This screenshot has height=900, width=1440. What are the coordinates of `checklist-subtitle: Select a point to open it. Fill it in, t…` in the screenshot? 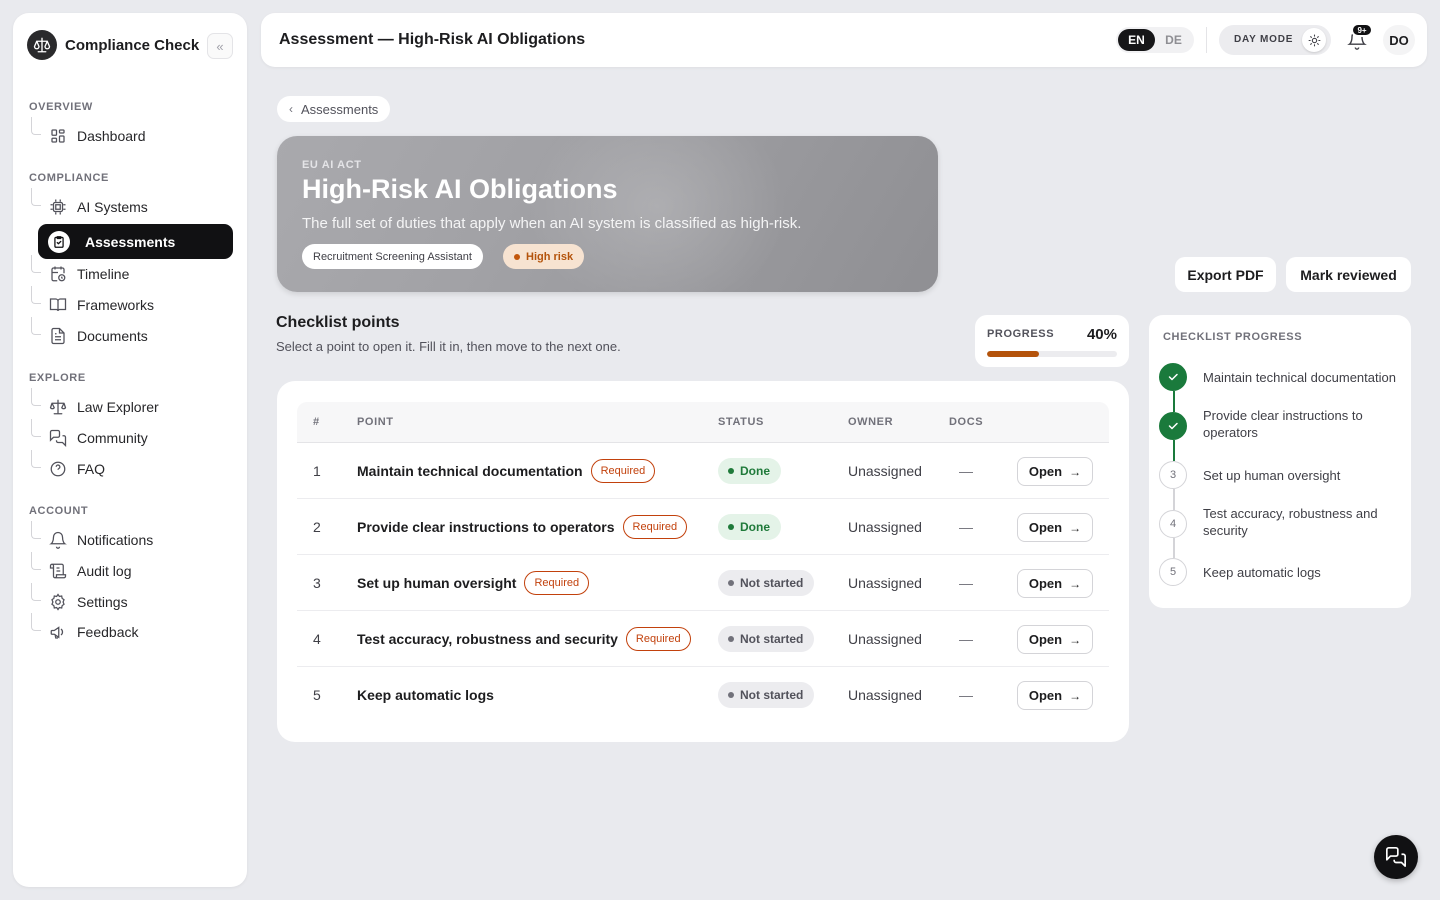 It's located at (448, 346).